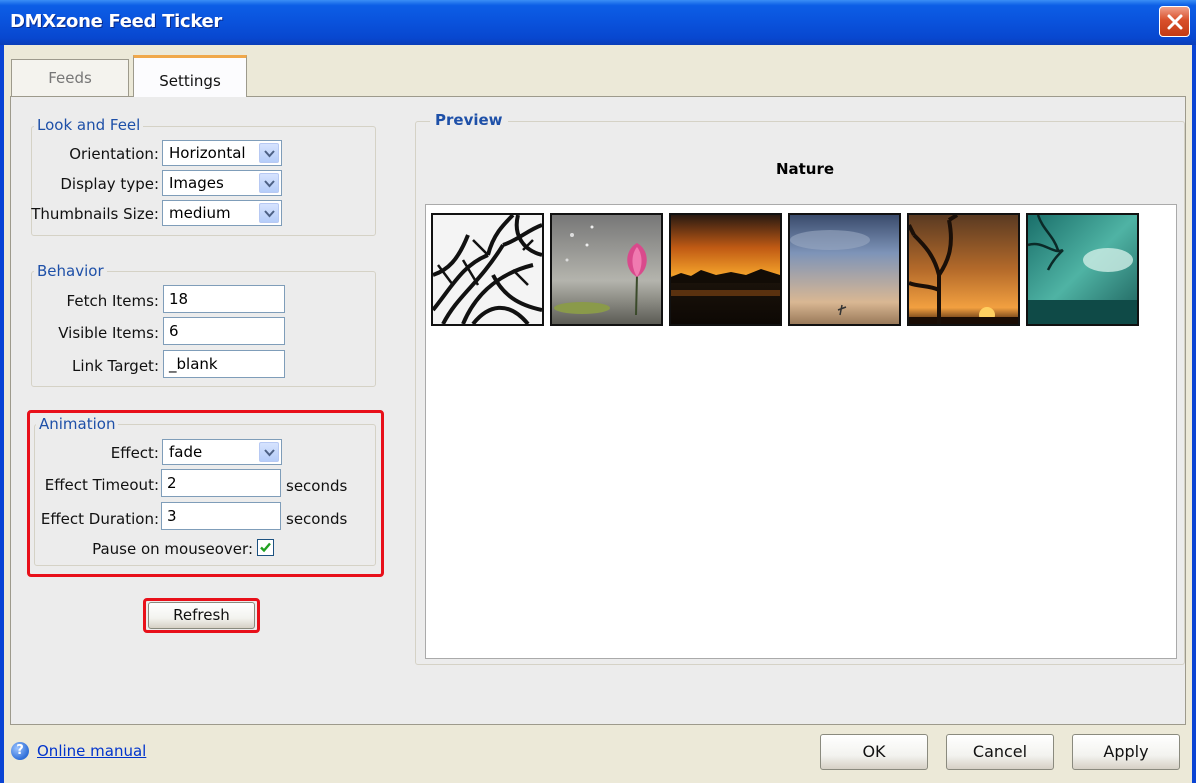 The image size is (1196, 783). I want to click on link-target-label: Link Target:, so click(115, 366).